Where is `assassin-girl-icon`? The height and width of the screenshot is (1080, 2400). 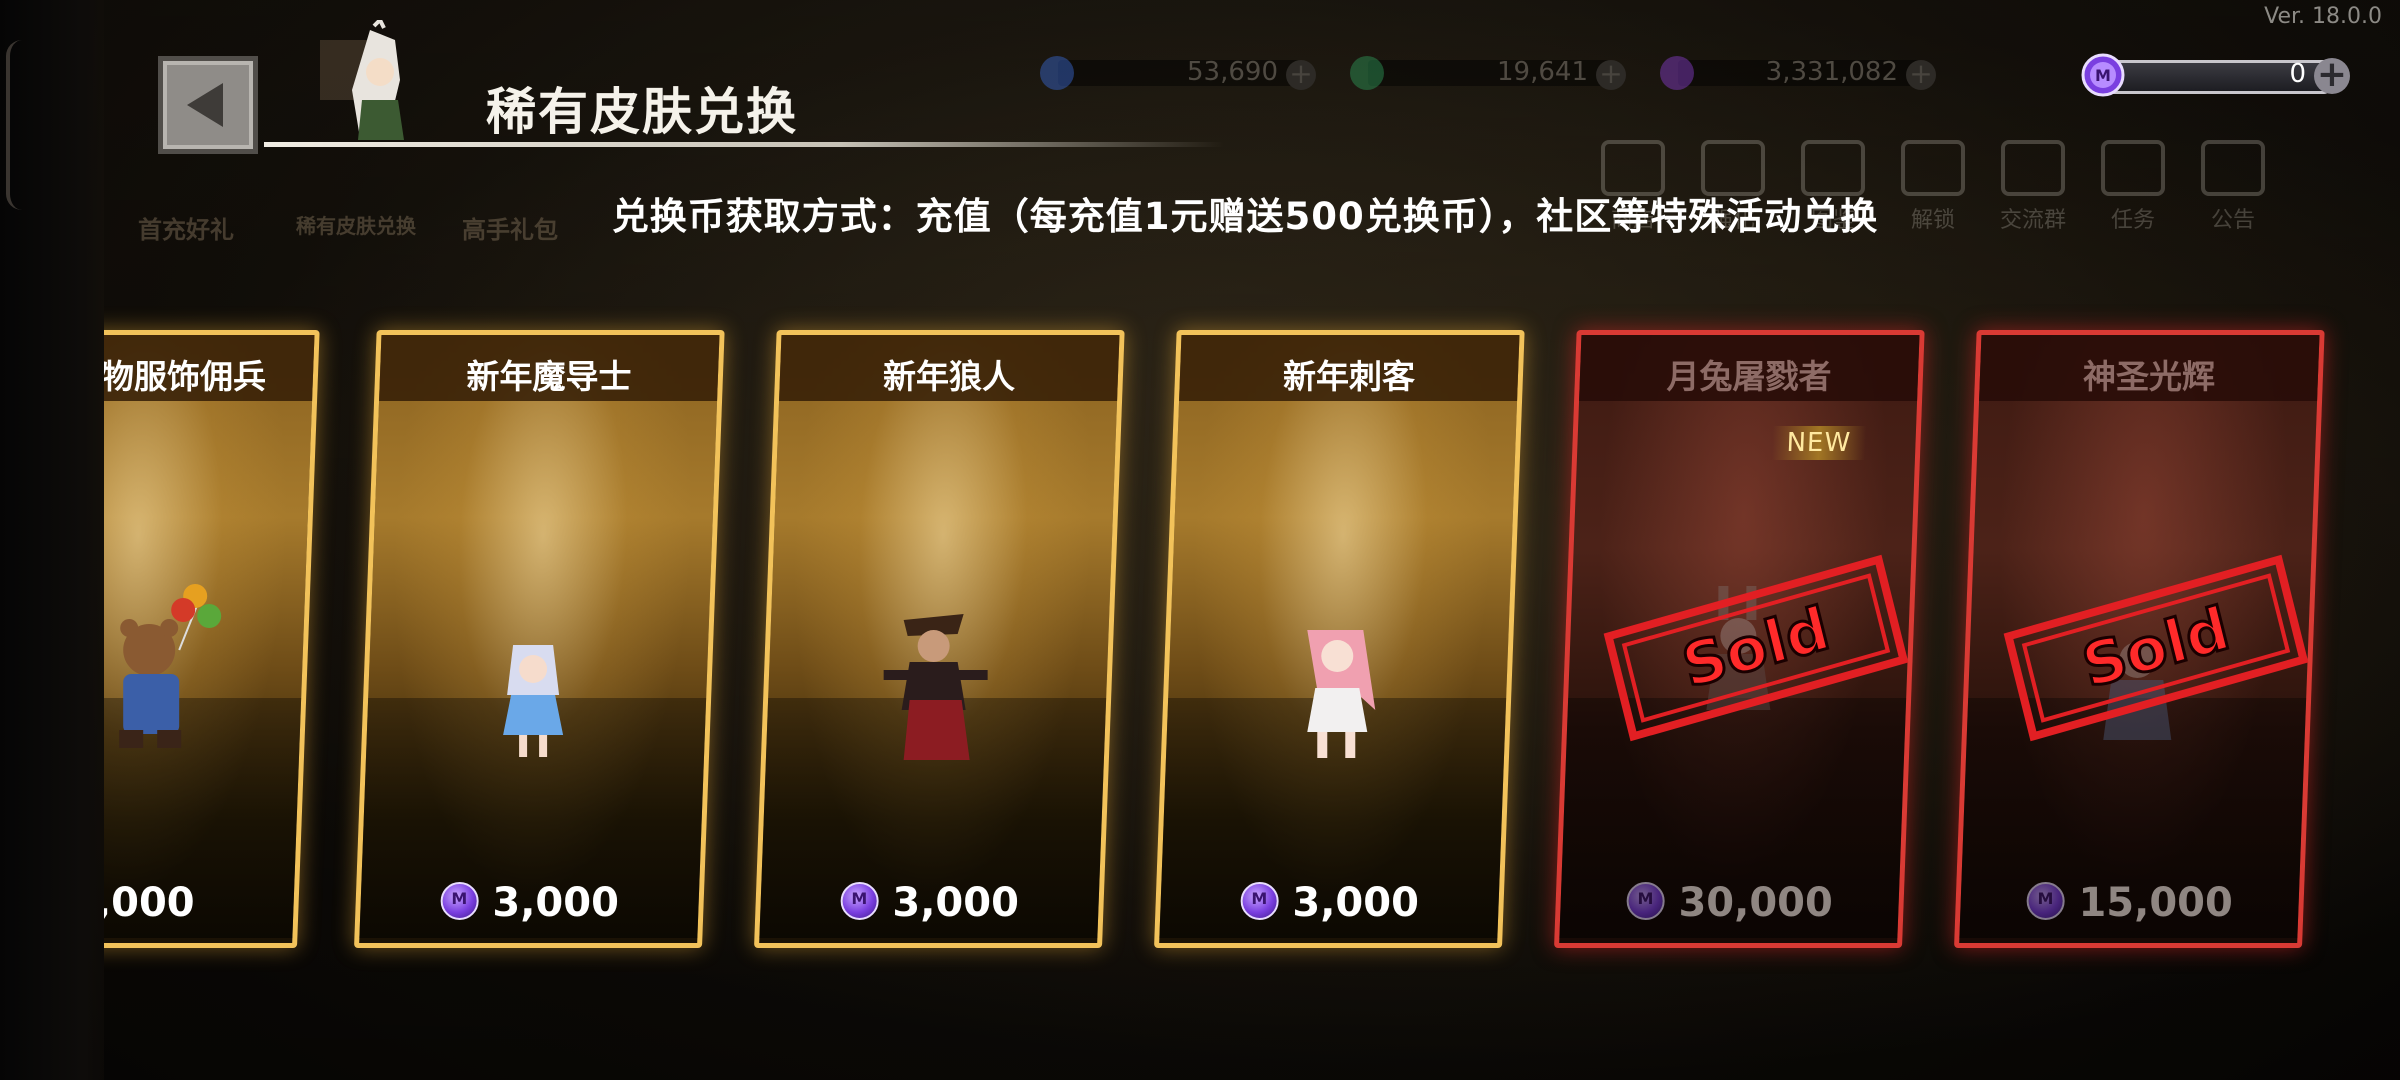 assassin-girl-icon is located at coordinates (1341, 694).